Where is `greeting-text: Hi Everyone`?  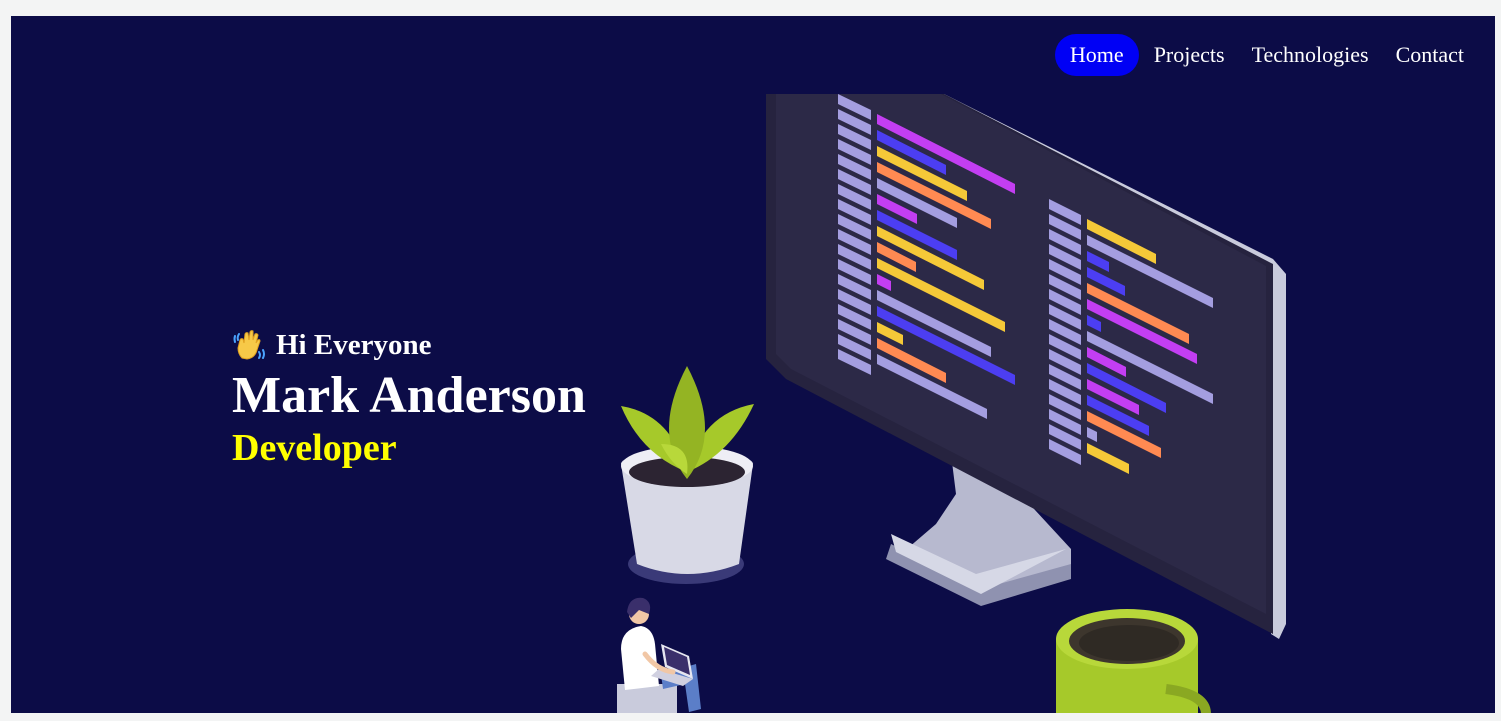 greeting-text: Hi Everyone is located at coordinates (354, 344).